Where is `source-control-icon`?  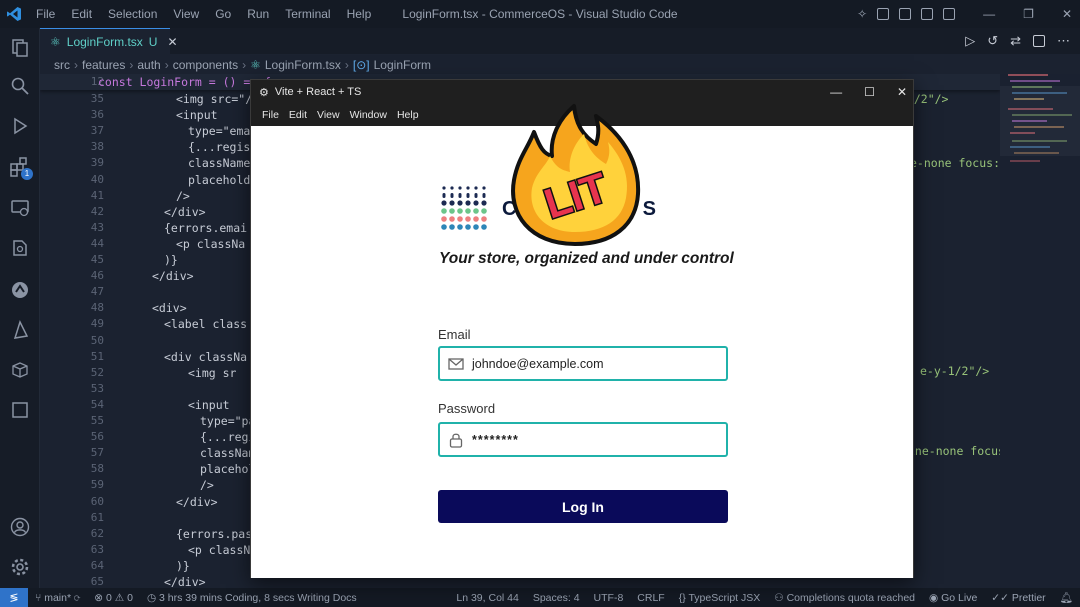 source-control-icon is located at coordinates (20, 290).